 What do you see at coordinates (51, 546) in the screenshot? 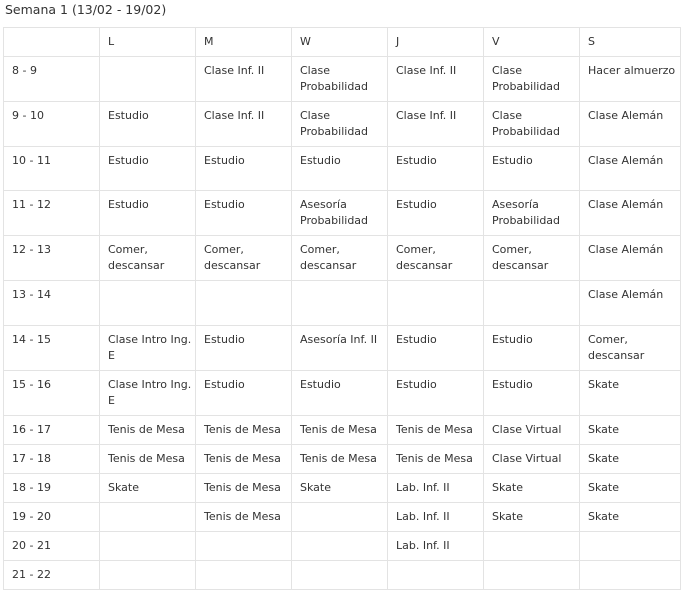
I see `time-slot-cell: 20 - 21` at bounding box center [51, 546].